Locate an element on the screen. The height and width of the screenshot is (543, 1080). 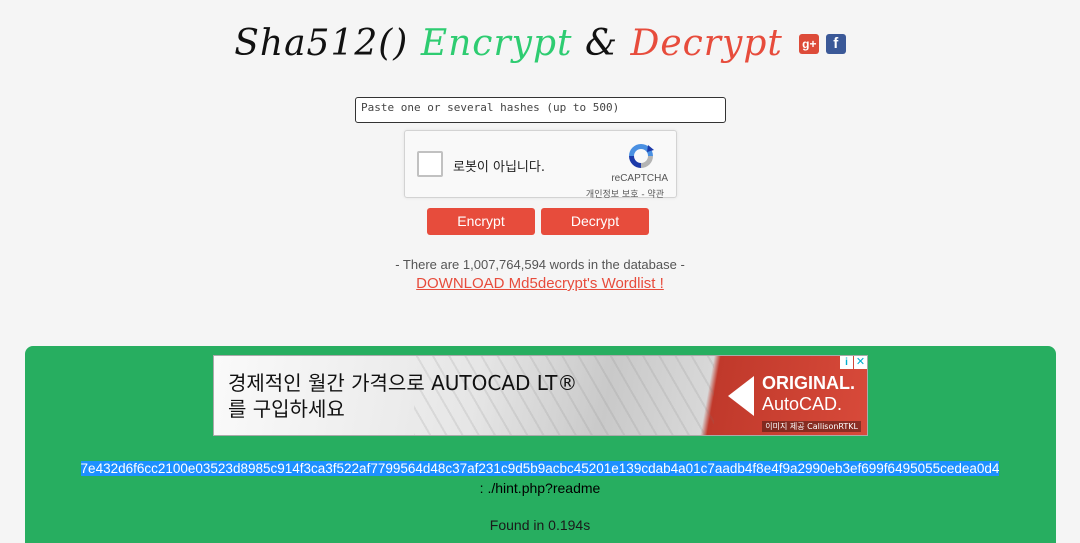
ad-badge-line2: AutoCAD. is located at coordinates (802, 404).